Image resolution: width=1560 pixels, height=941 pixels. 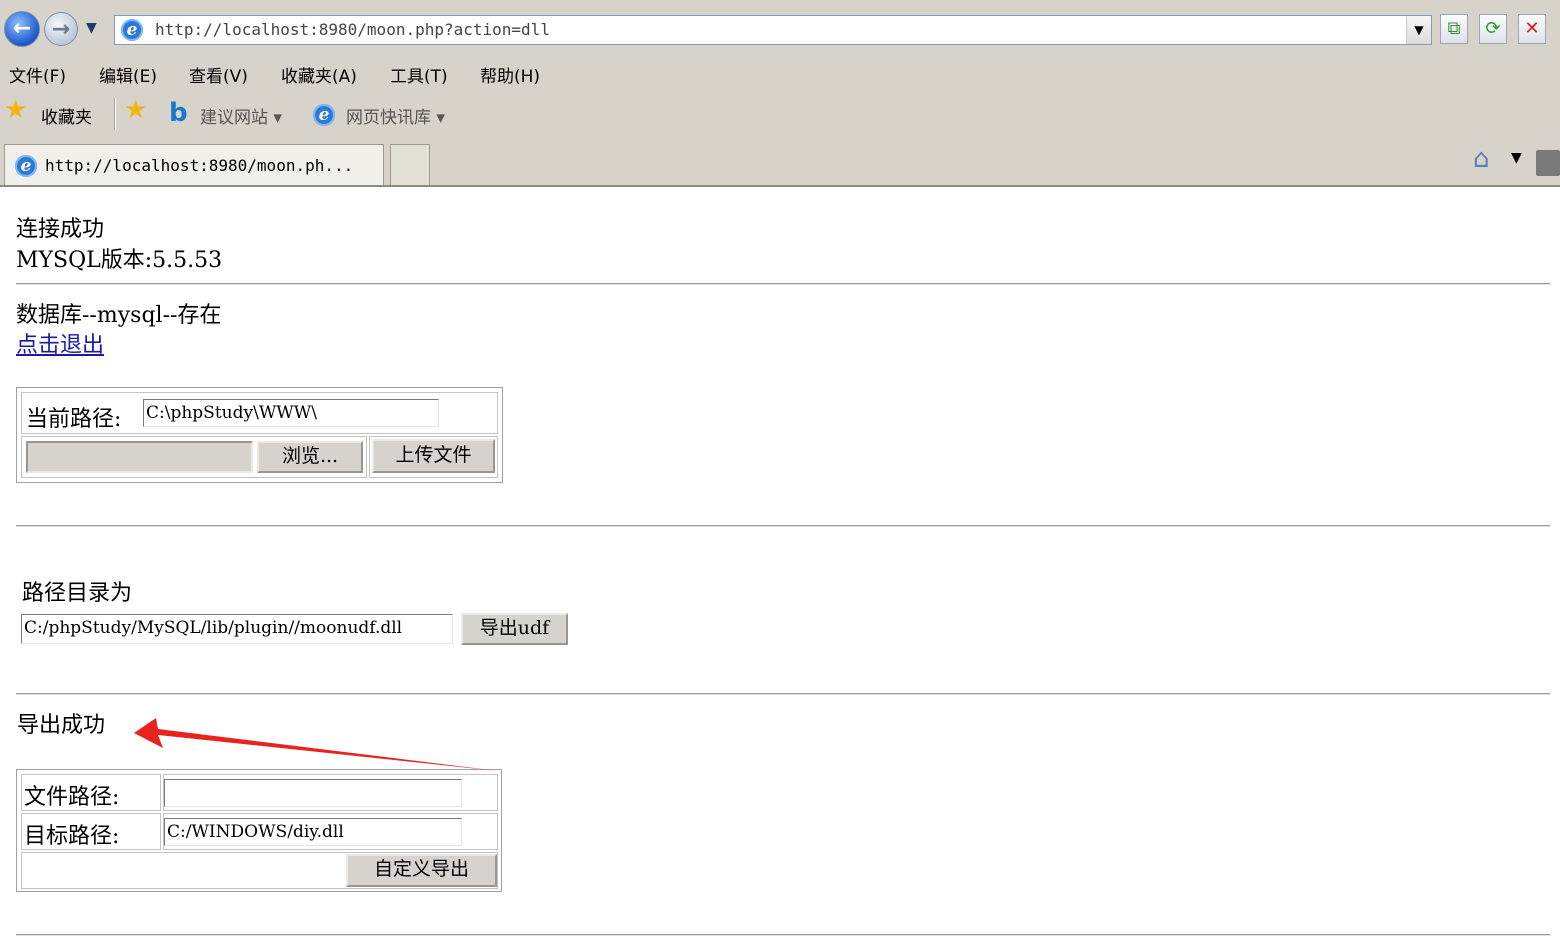 I want to click on annotation-arrow, so click(x=316, y=744).